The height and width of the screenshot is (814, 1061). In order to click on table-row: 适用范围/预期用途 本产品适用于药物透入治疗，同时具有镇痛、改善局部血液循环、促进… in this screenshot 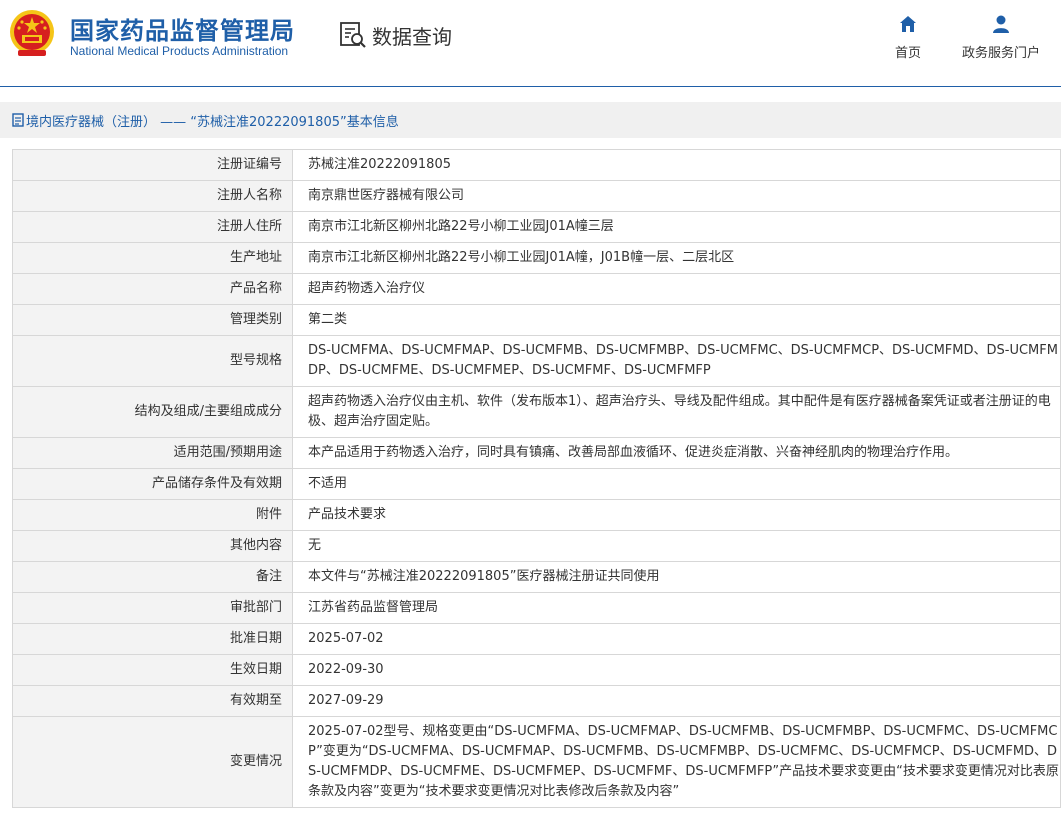, I will do `click(536, 453)`.